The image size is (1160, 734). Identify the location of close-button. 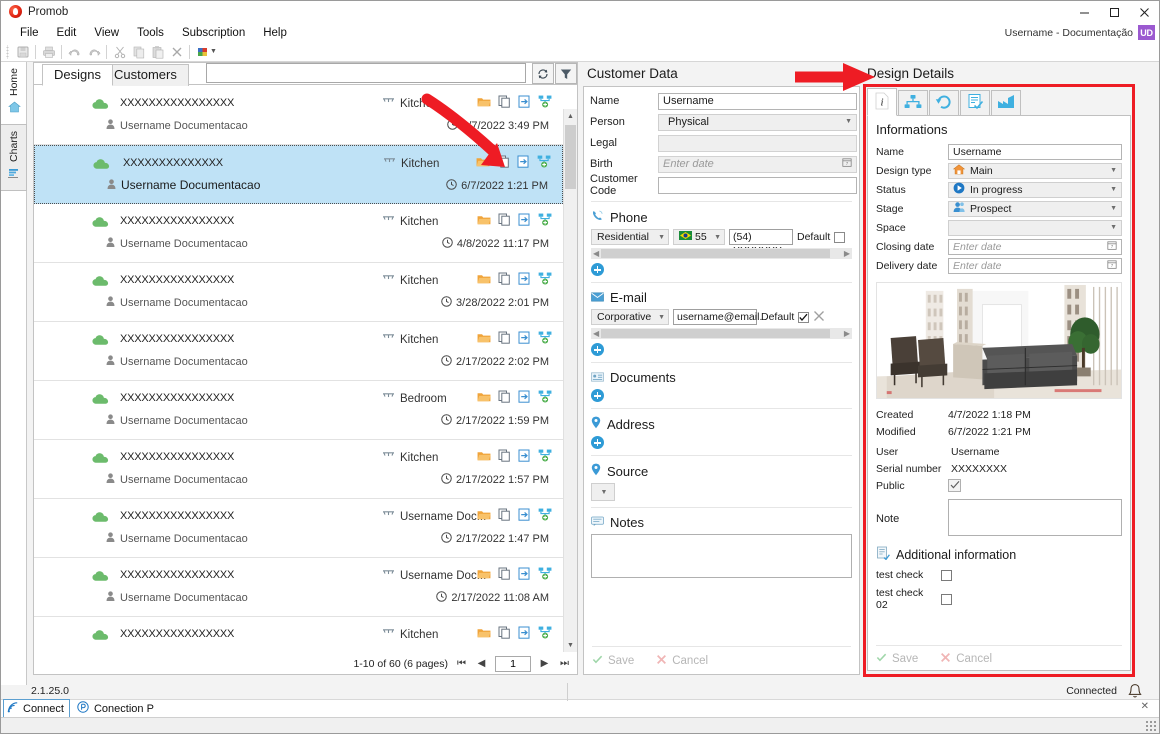
(1144, 12).